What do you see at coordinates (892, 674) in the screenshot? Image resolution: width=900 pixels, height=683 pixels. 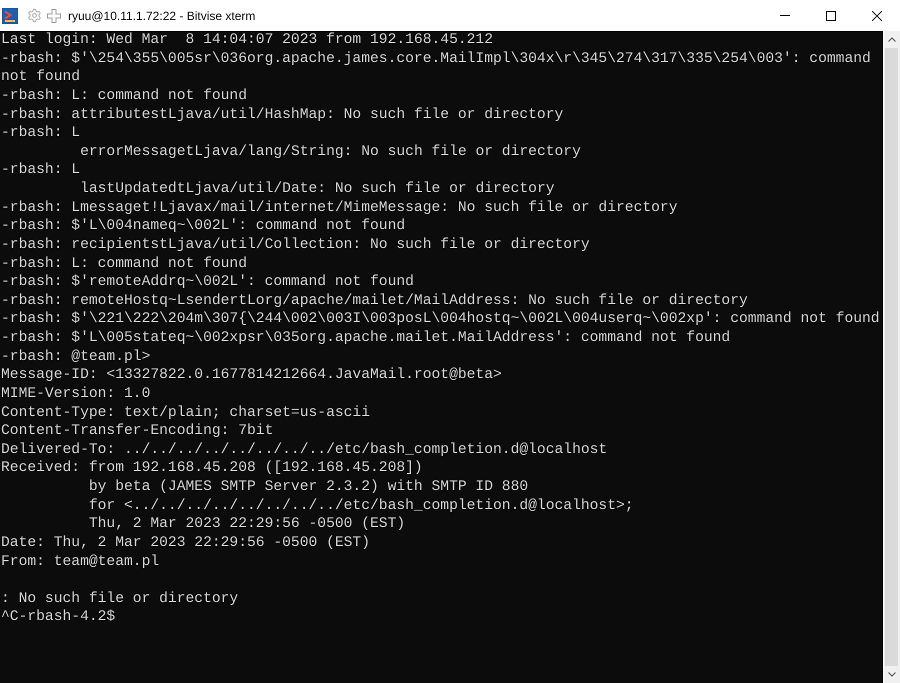 I see `chevron-down-icon` at bounding box center [892, 674].